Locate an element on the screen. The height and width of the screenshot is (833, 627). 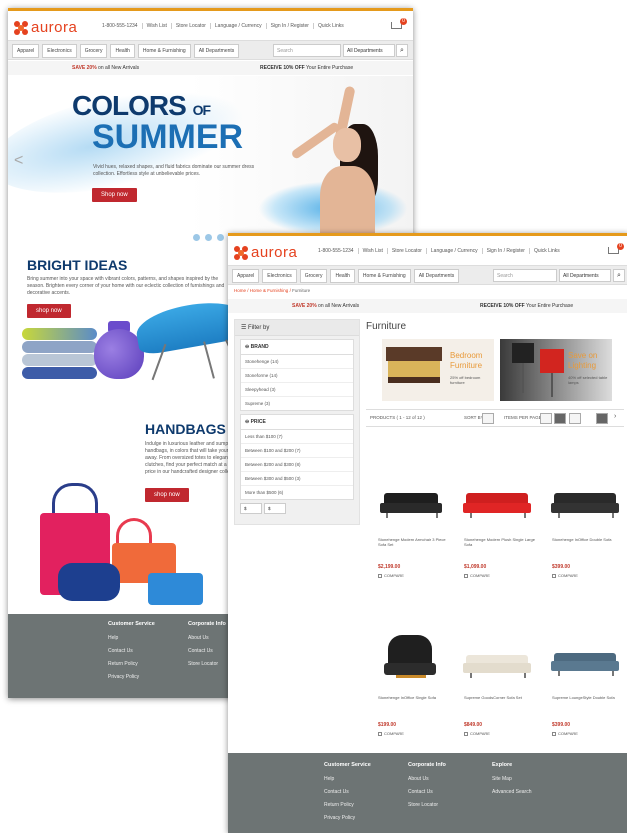
product-name: Supreme LoungeStyle Double Sofa is located at coordinates (588, 697).